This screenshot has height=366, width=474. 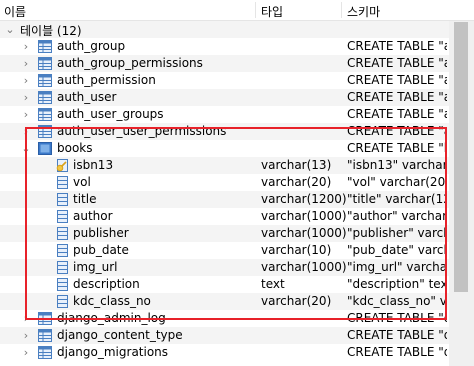 I want to click on column-row: vol varchar(20) "vol" varchar(20), so click(x=237, y=182).